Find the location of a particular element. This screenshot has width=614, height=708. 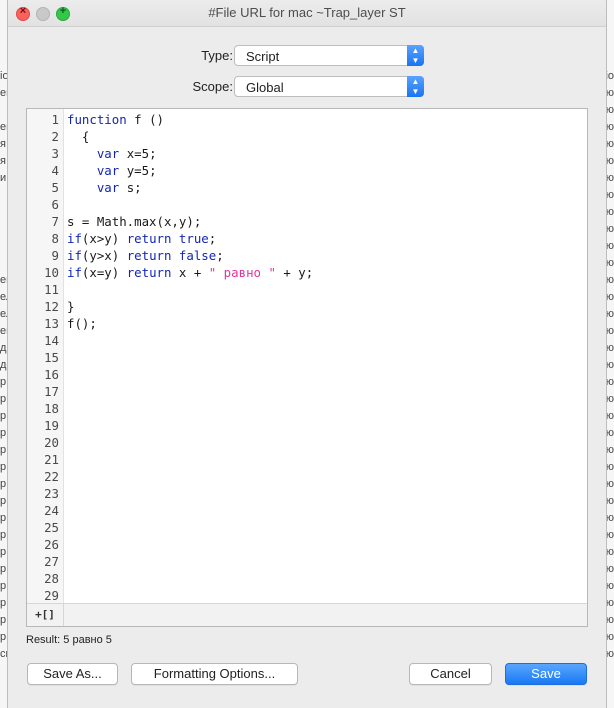

code-keyword: false is located at coordinates (197, 255).